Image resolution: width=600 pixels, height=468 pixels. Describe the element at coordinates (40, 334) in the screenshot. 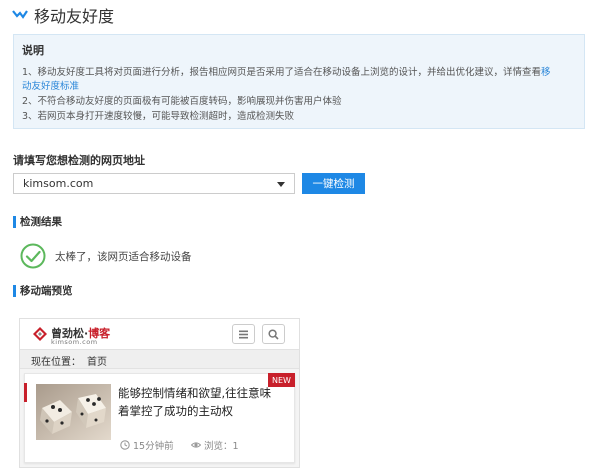

I see `logo-mark-icon` at that location.